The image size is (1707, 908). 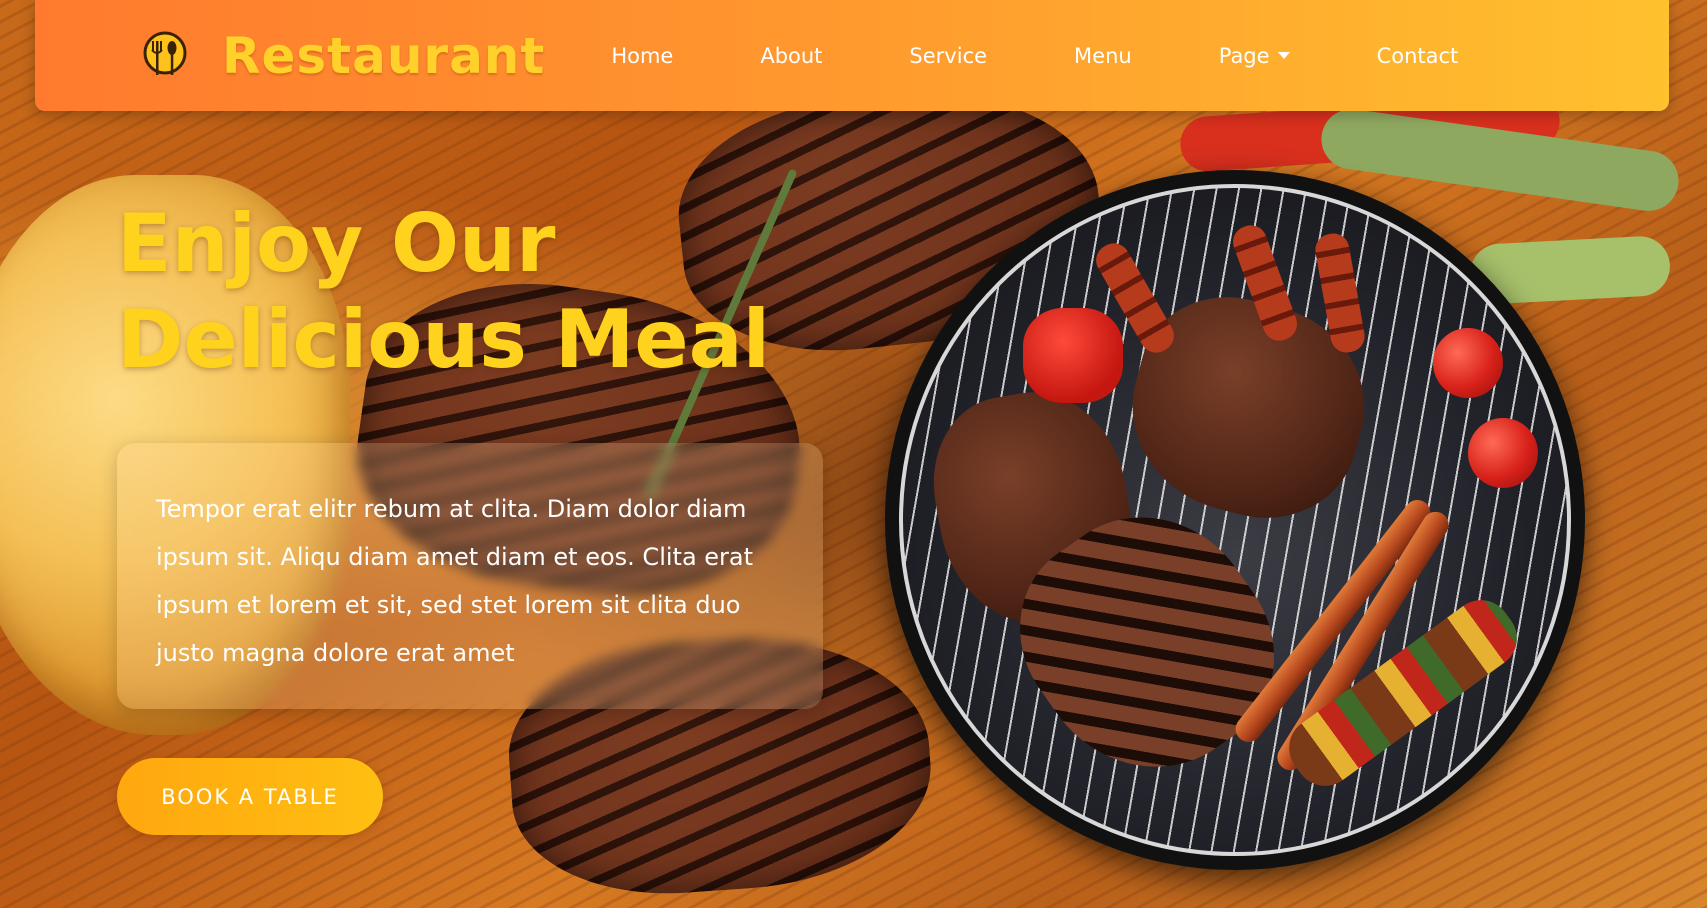 I want to click on nav-link-about: About, so click(x=791, y=56).